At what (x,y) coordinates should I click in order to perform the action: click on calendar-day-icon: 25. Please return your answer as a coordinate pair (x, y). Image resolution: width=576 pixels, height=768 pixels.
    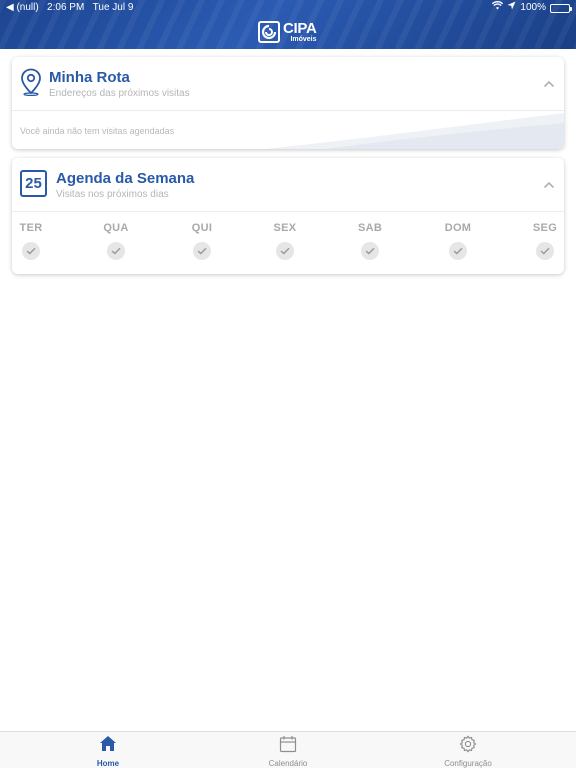
    Looking at the image, I should click on (33, 183).